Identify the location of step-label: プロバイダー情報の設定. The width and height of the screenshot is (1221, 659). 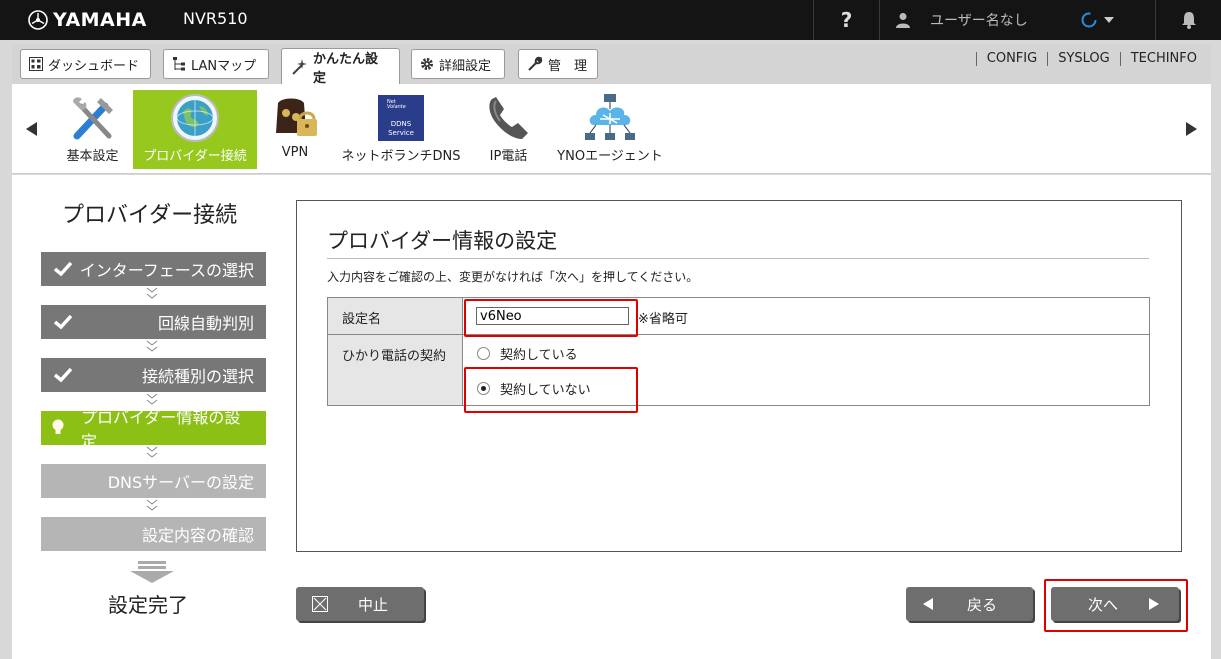
(161, 429).